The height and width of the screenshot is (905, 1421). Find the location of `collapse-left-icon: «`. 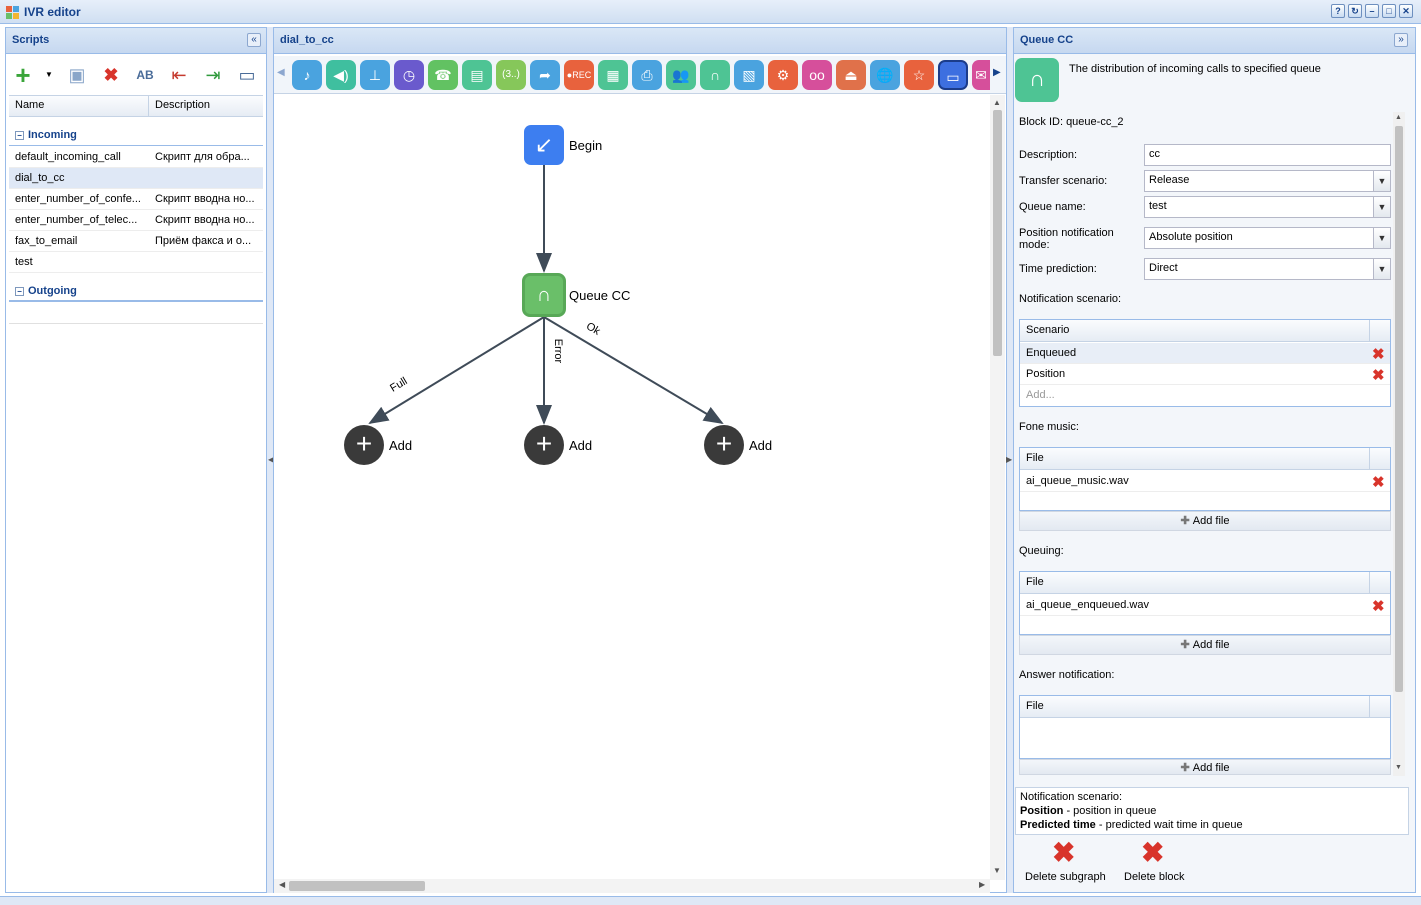

collapse-left-icon: « is located at coordinates (254, 40).